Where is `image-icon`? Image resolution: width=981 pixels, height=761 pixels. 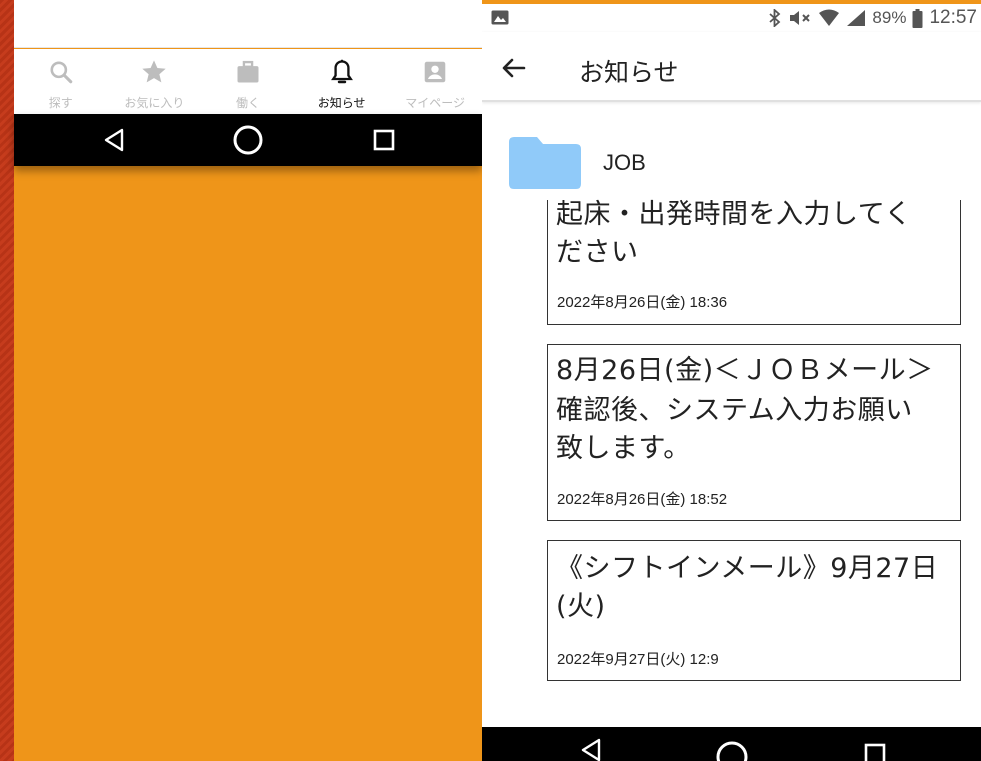 image-icon is located at coordinates (500, 19).